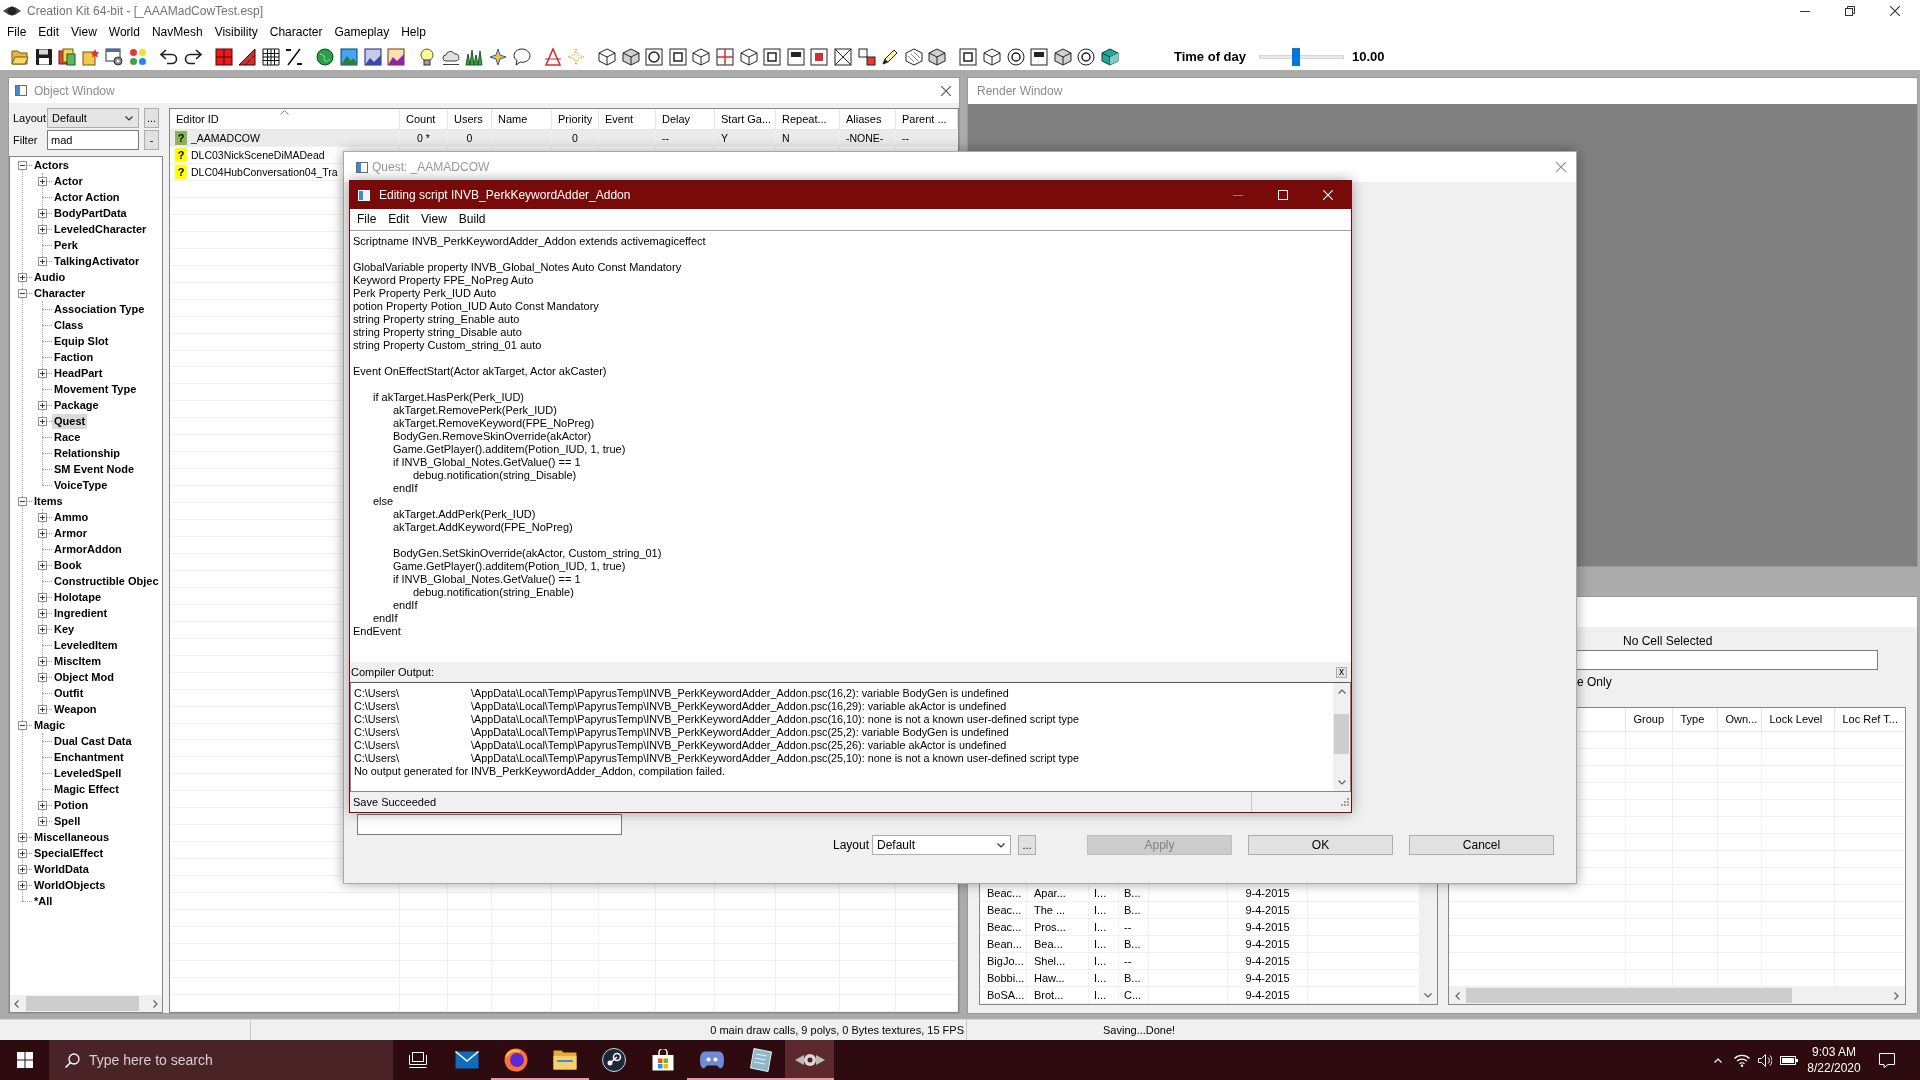  I want to click on close-button: x, so click(1341, 672).